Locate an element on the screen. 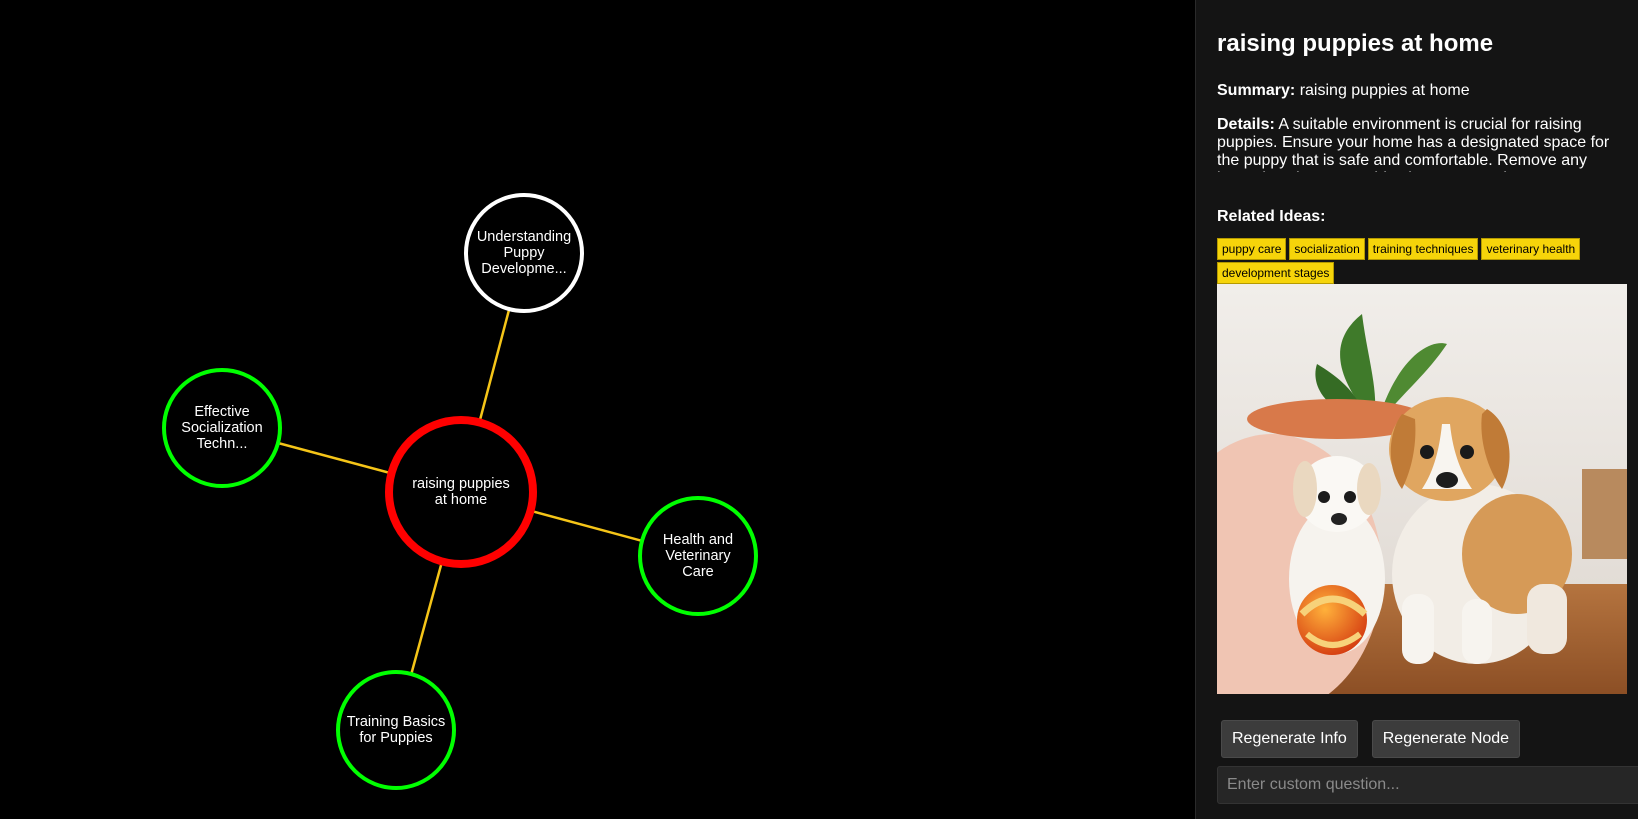 The height and width of the screenshot is (819, 1638). tag-veterinary-health: veterinary health is located at coordinates (1531, 249).